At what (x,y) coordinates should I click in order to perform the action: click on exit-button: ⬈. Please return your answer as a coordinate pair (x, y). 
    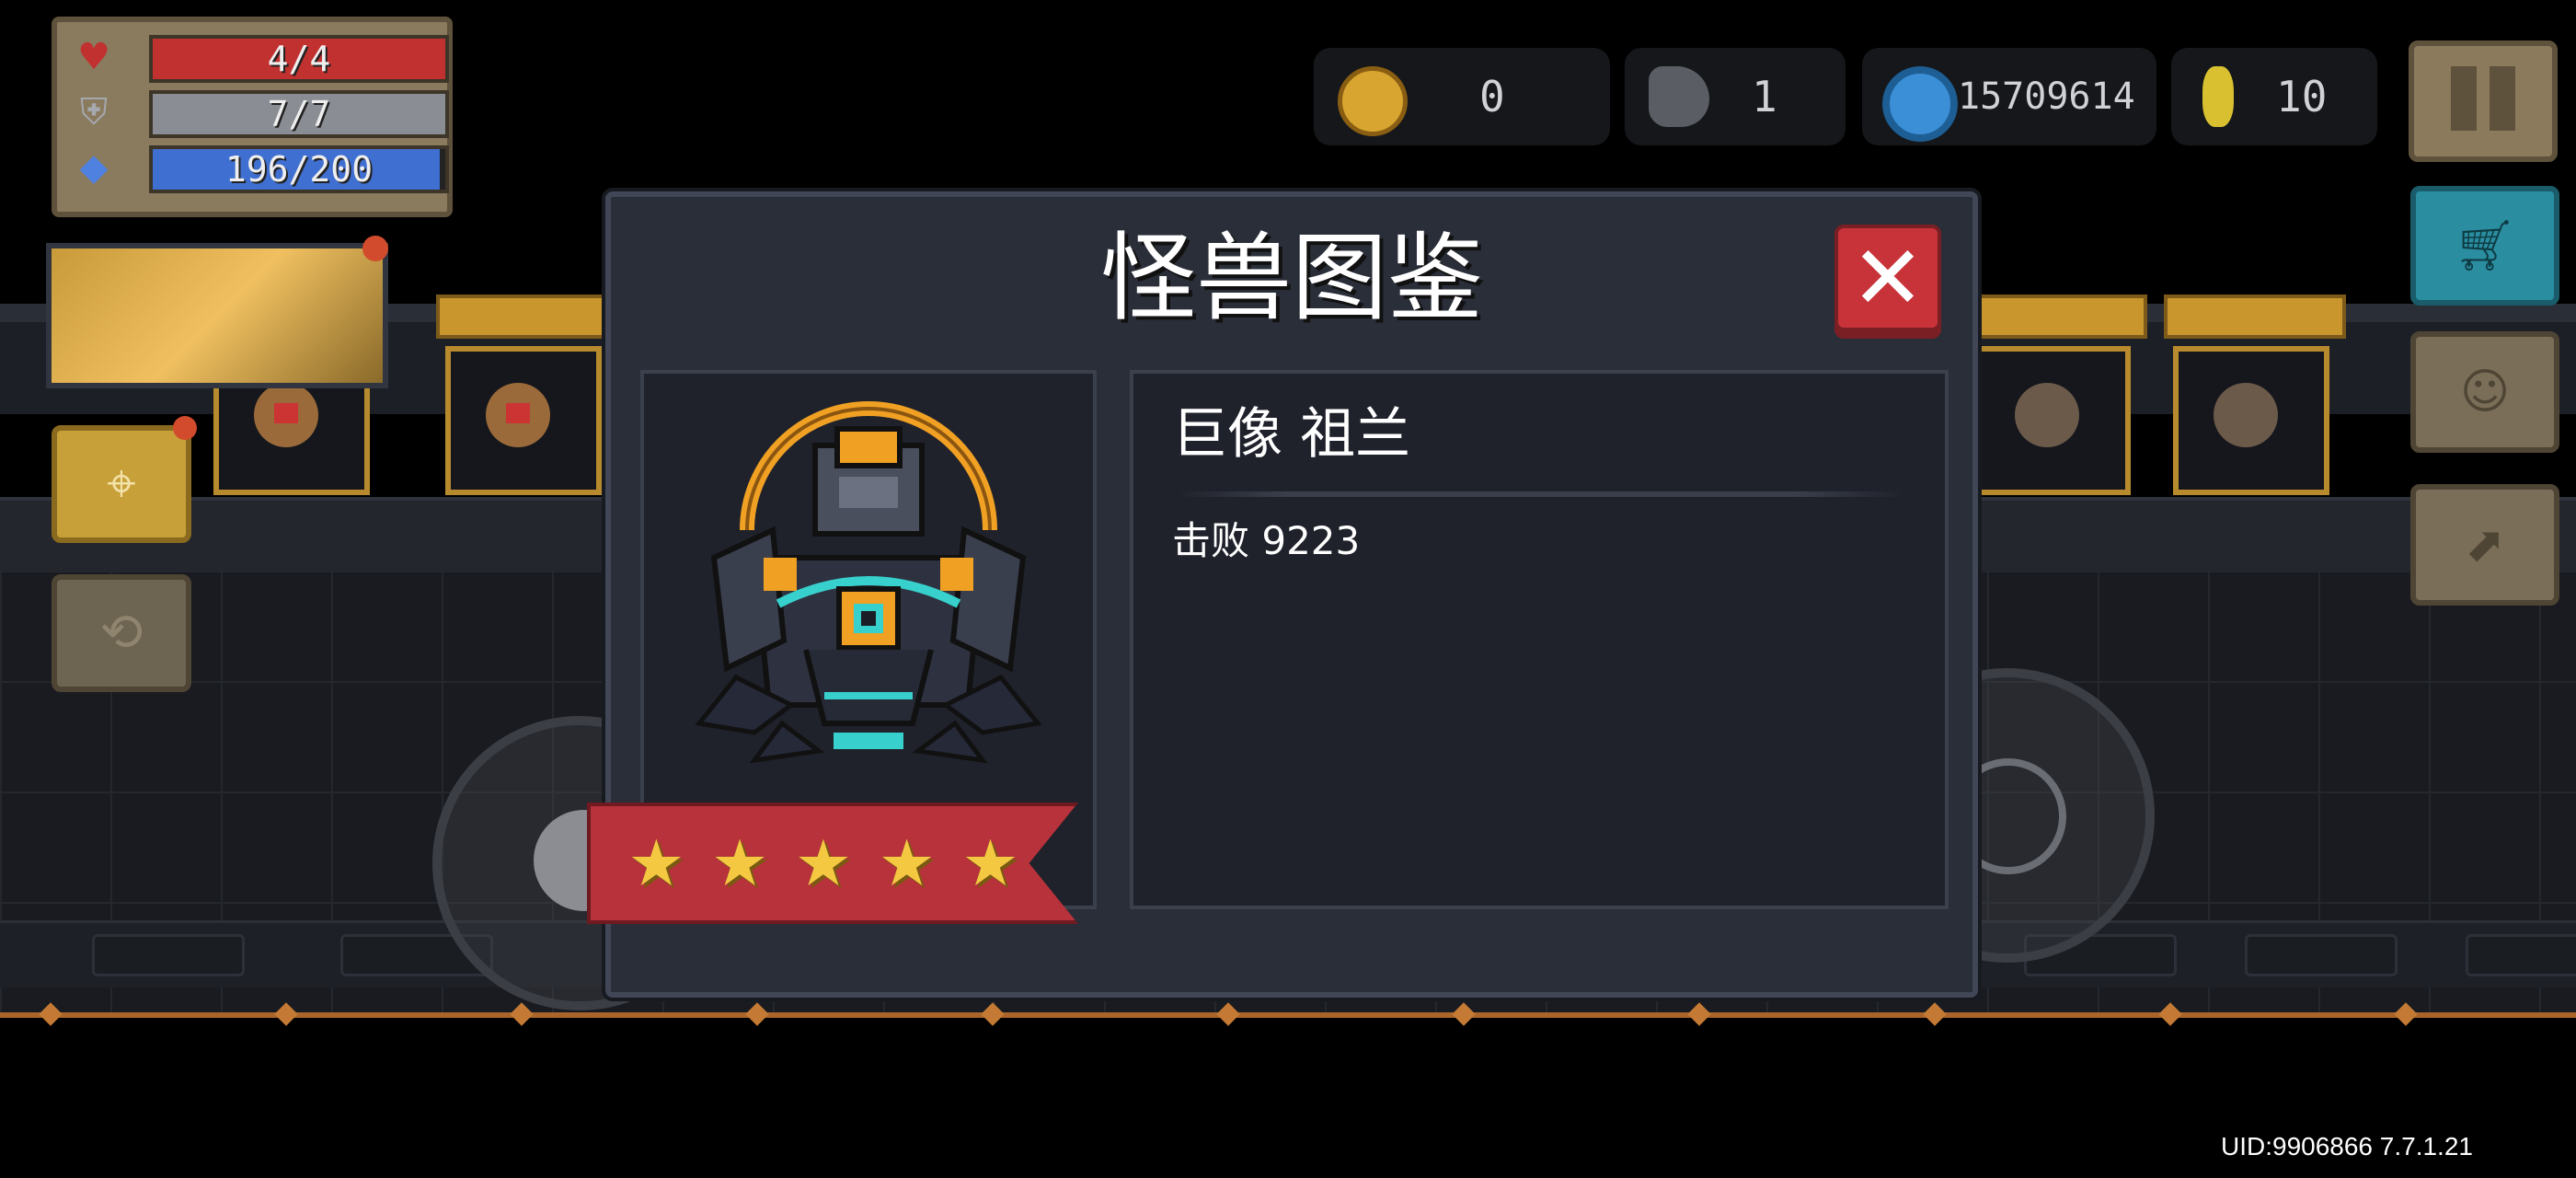
    Looking at the image, I should click on (2484, 545).